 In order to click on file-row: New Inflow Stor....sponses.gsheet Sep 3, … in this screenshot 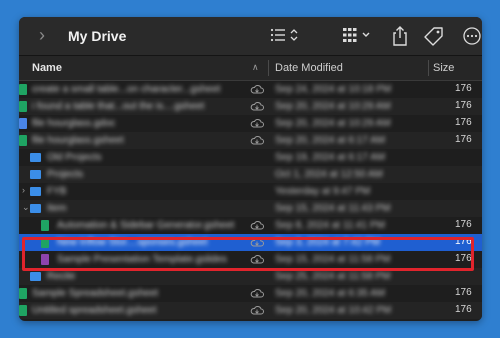, I will do `click(250, 242)`.